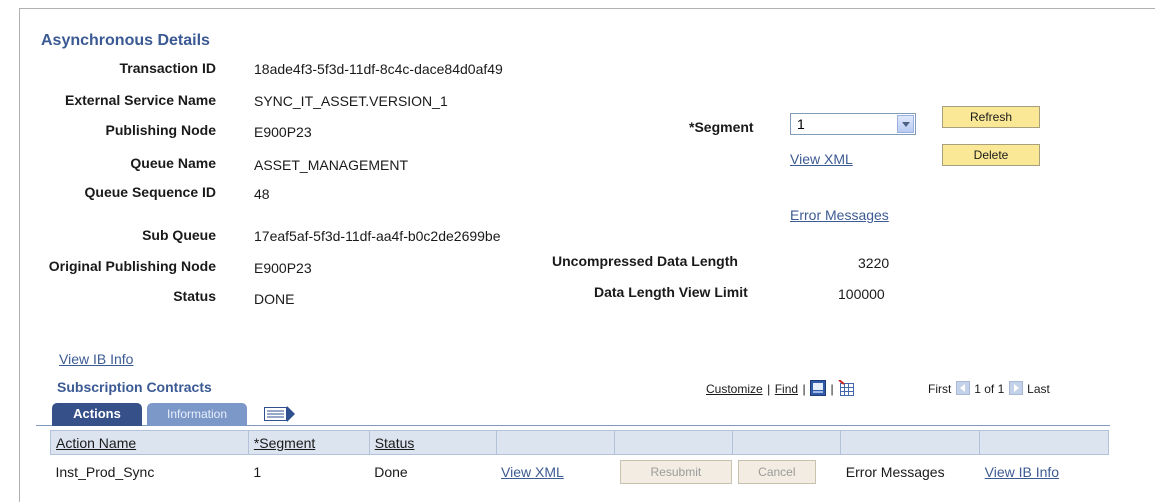  I want to click on original-publishing-node-value: E900P23, so click(283, 268).